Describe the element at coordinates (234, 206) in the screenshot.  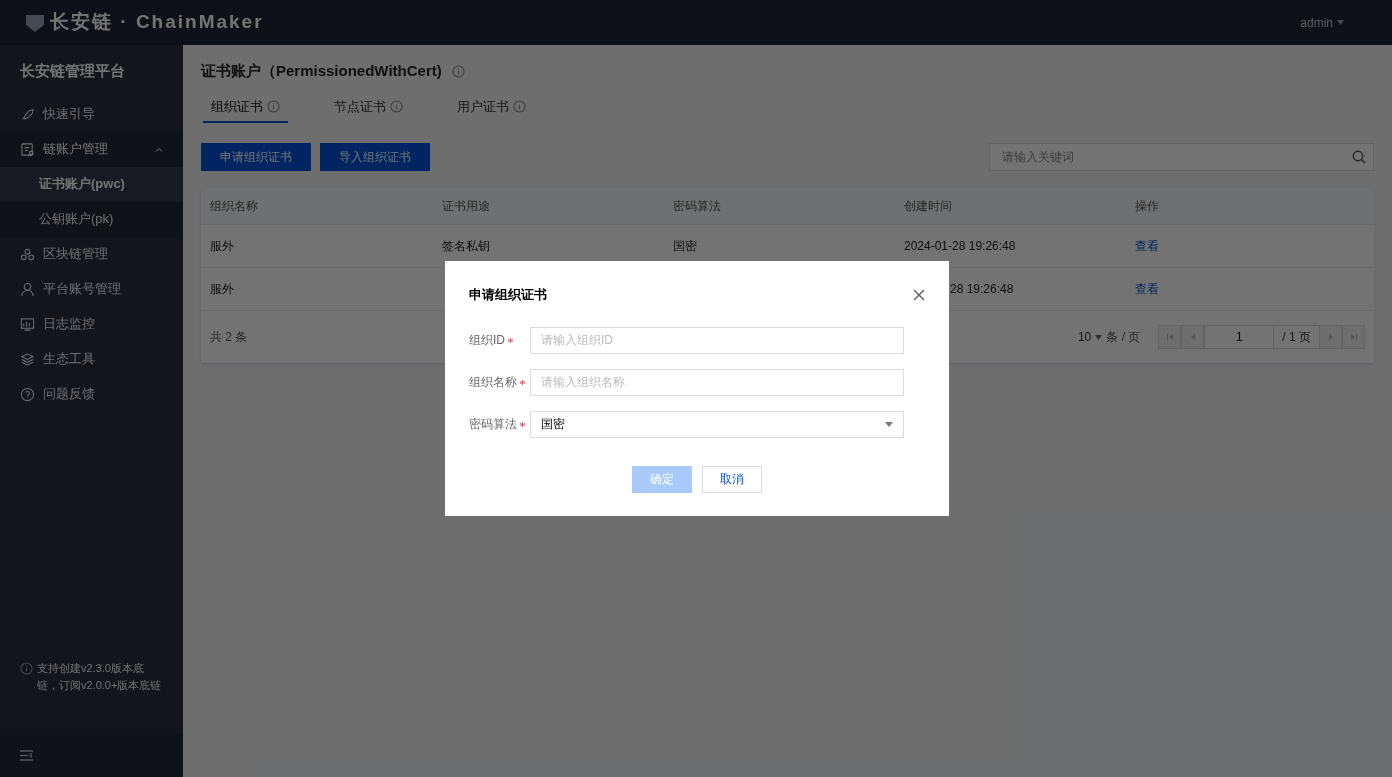
I see `column-header: 组织名称` at that location.